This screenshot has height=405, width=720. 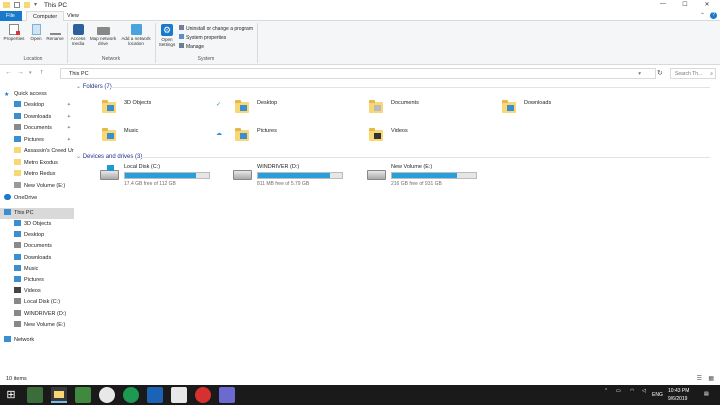 What do you see at coordinates (35, 4) in the screenshot?
I see `customize-qat-icon: ▾` at bounding box center [35, 4].